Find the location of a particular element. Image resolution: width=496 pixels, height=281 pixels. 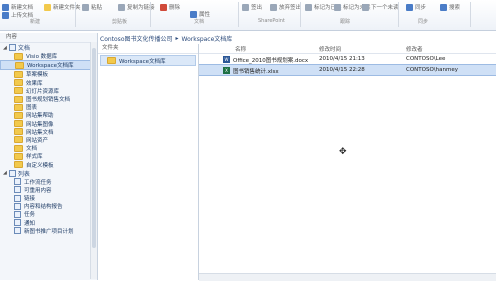

nav-item-document-library: Visio 数据库 is located at coordinates (48, 56).